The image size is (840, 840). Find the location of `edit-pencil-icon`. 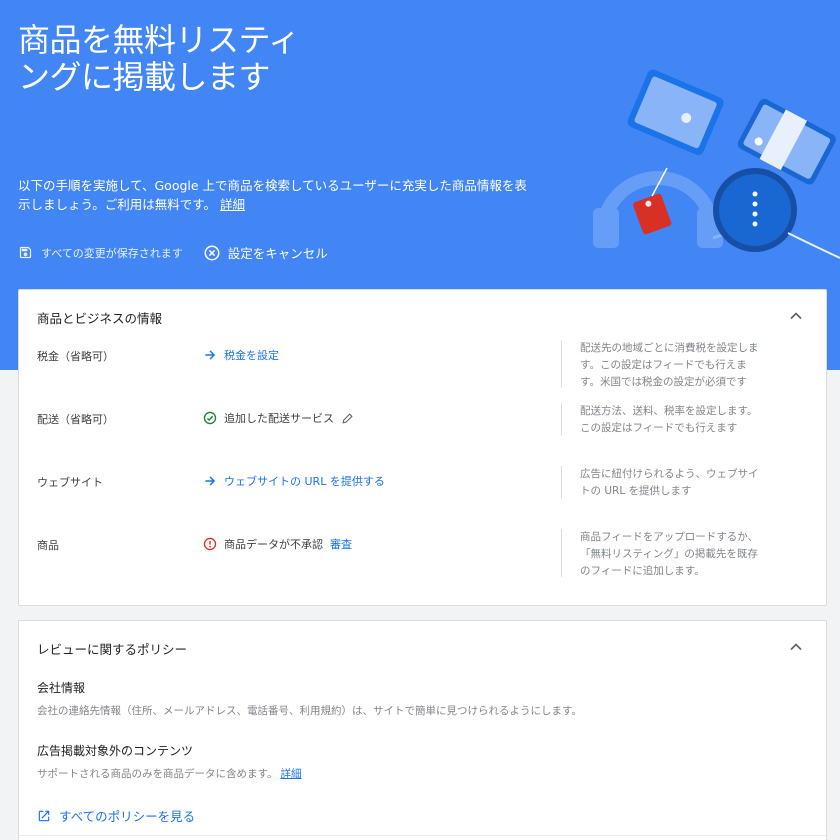

edit-pencil-icon is located at coordinates (347, 418).